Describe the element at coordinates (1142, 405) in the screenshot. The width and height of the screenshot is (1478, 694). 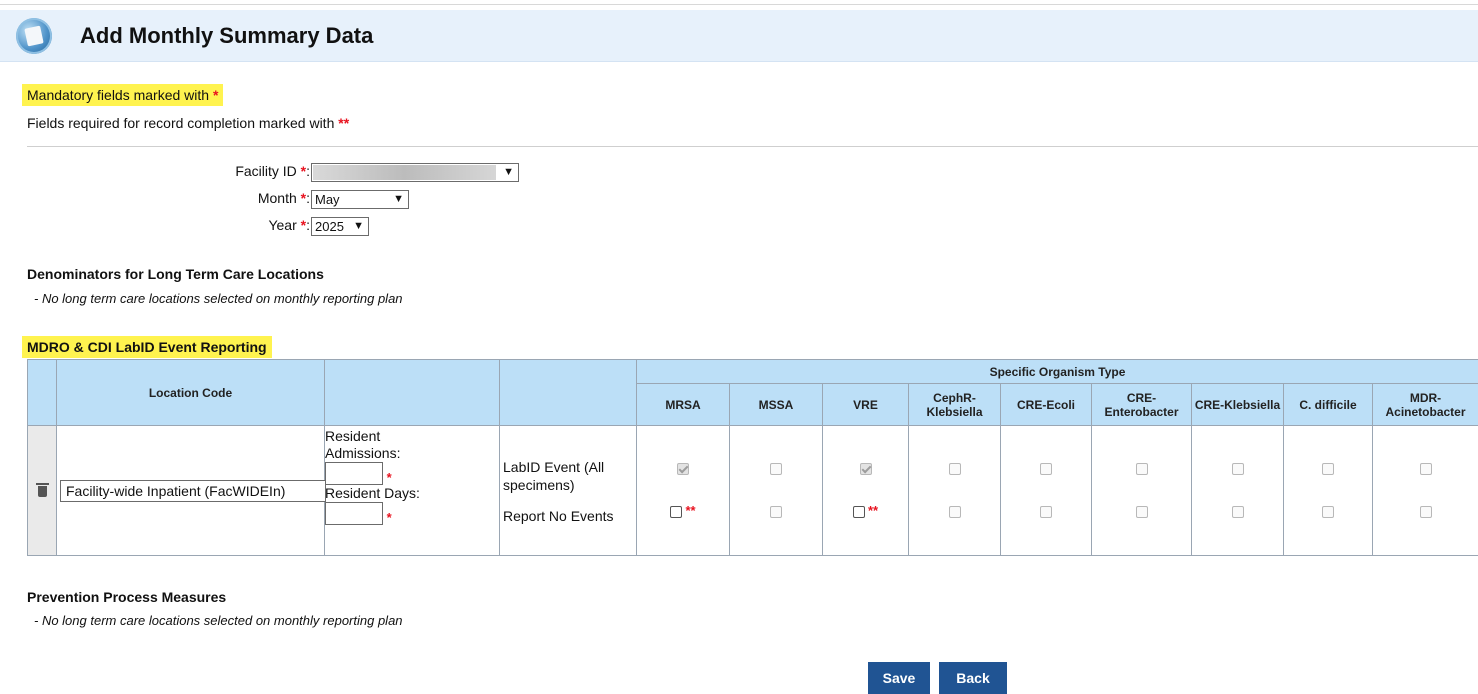
I see `organism-header: CRE-Enterobacter` at that location.